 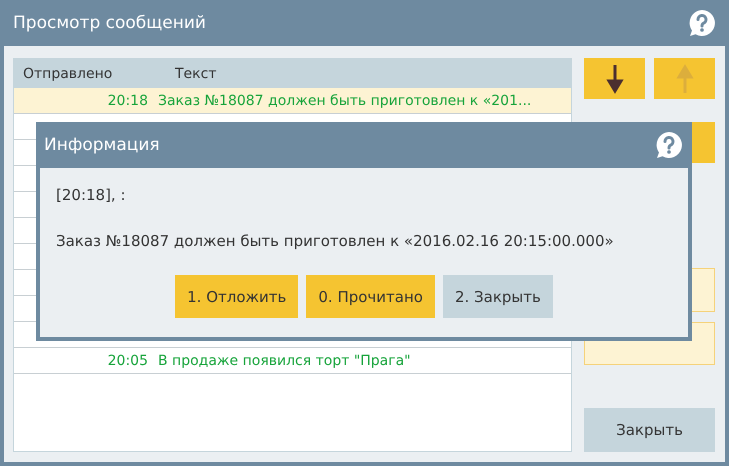 I want to click on down-arrow-icon, so click(x=614, y=78).